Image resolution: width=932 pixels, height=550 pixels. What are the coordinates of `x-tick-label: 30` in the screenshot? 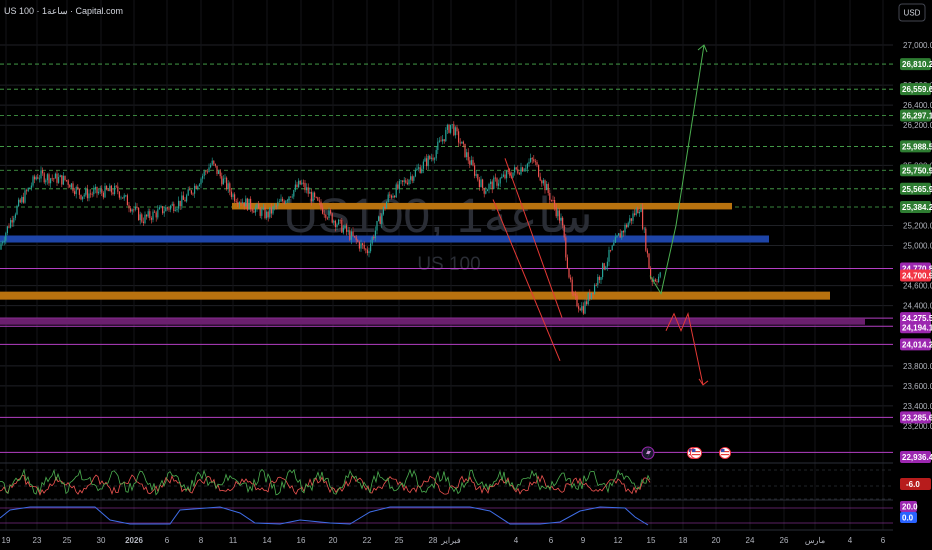 It's located at (101, 540).